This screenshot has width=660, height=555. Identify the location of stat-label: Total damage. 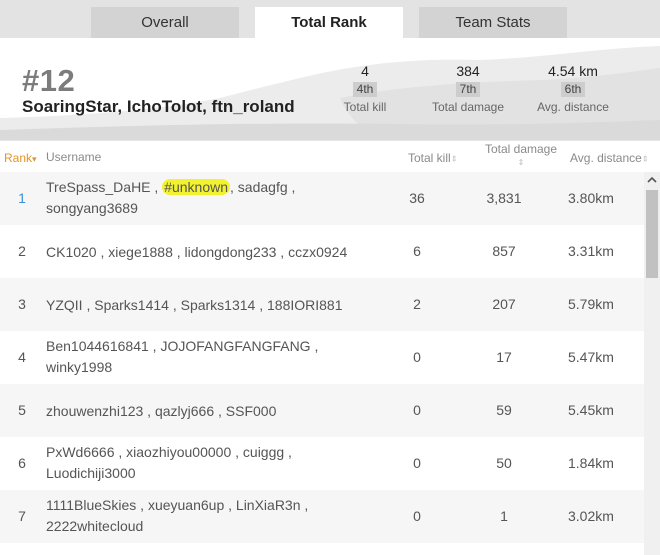
(468, 107).